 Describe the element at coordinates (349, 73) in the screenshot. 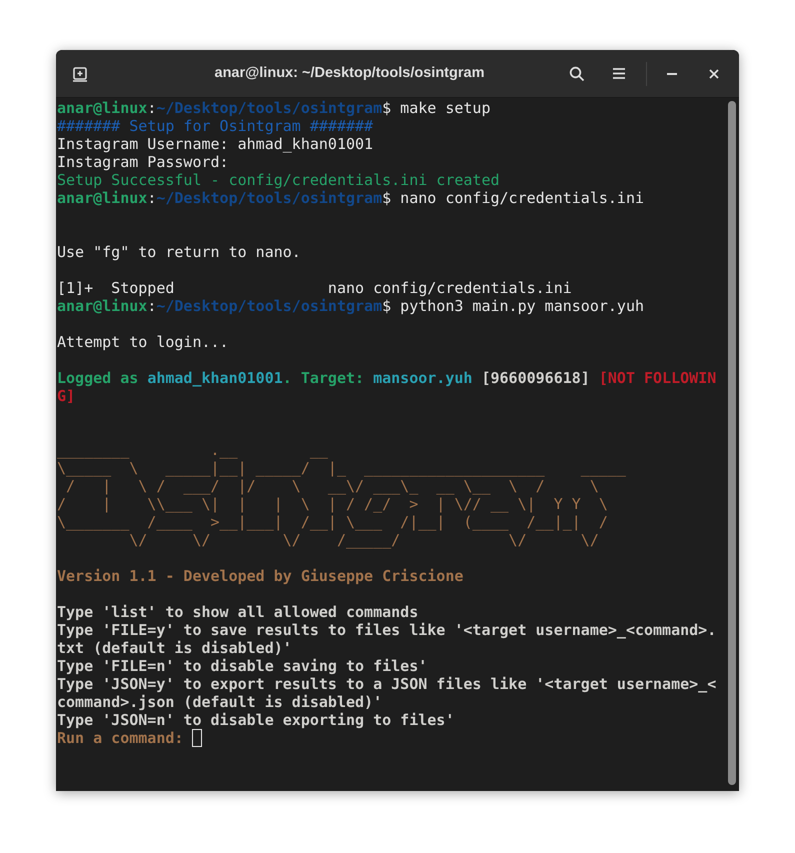

I see `window-title: anar@linux: ~/Desktop/tools/osintgram` at that location.